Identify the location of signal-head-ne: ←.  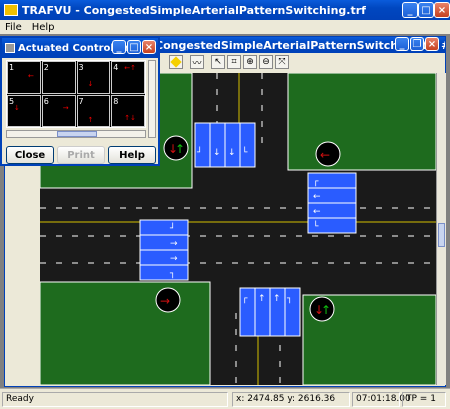
(328, 154).